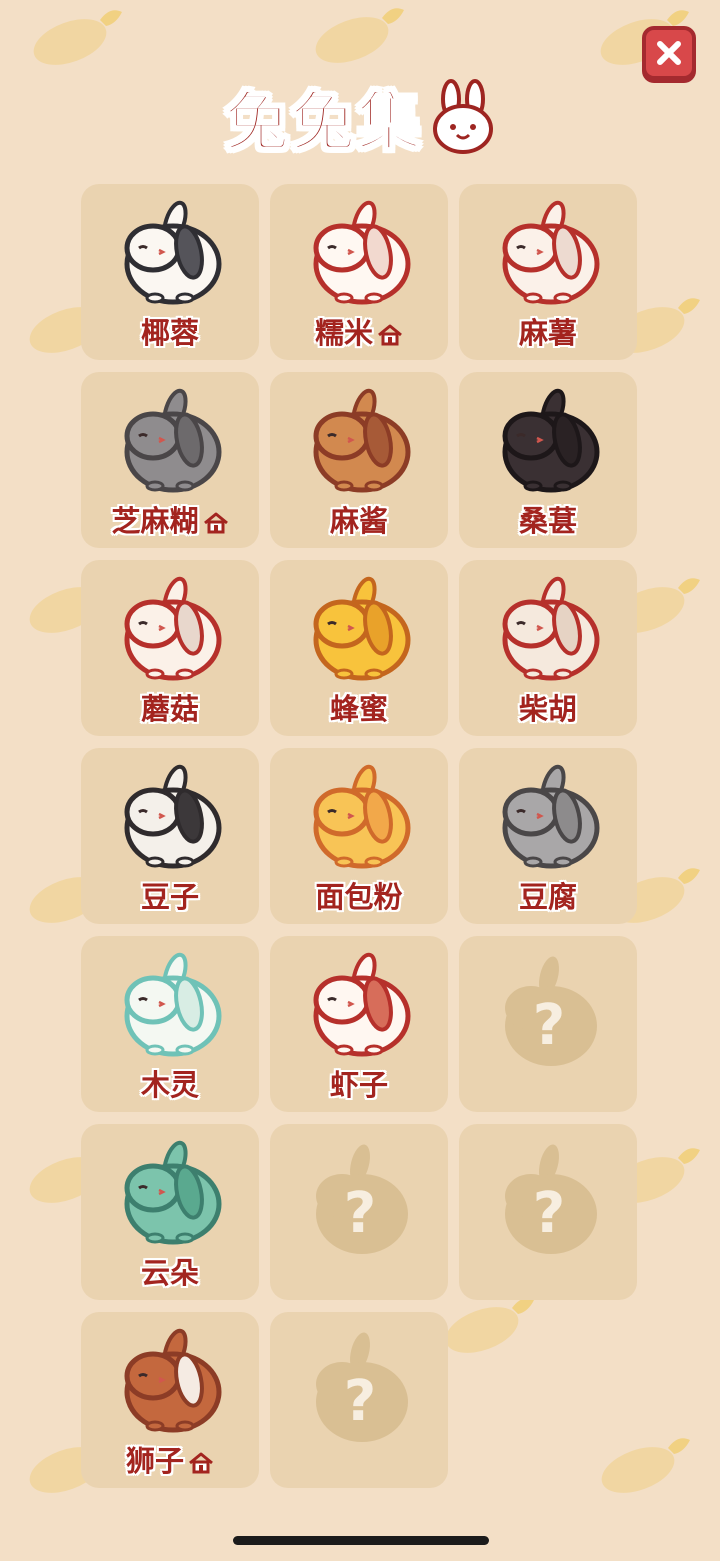 The image size is (720, 1561). I want to click on bunny-card: 云朵, so click(170, 1212).